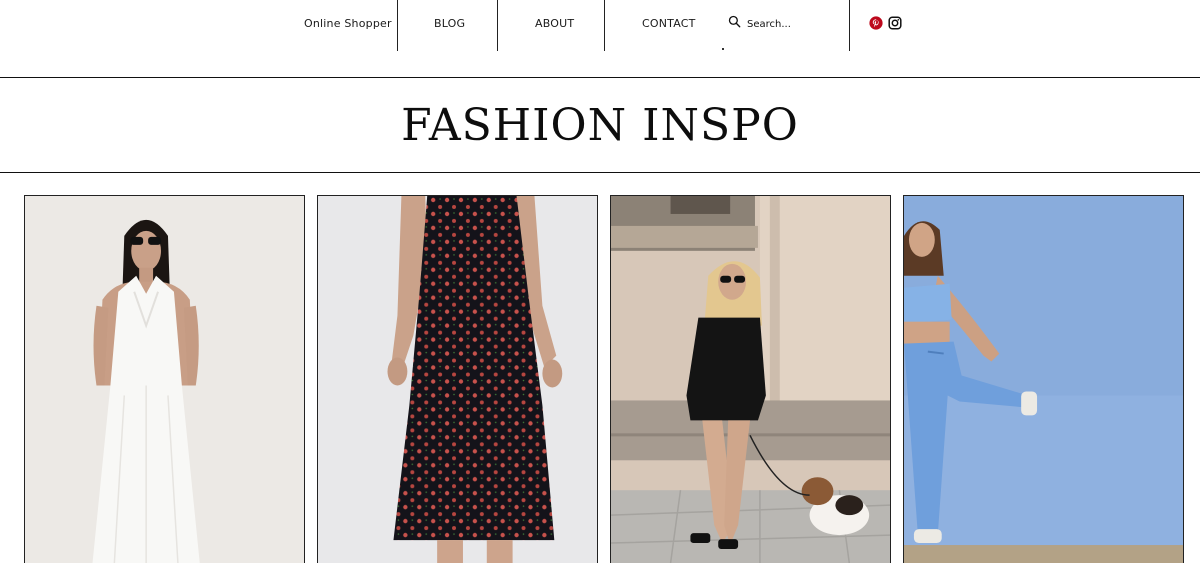 The image size is (1200, 563). What do you see at coordinates (554, 23) in the screenshot?
I see `nav-link-about: ABOUT` at bounding box center [554, 23].